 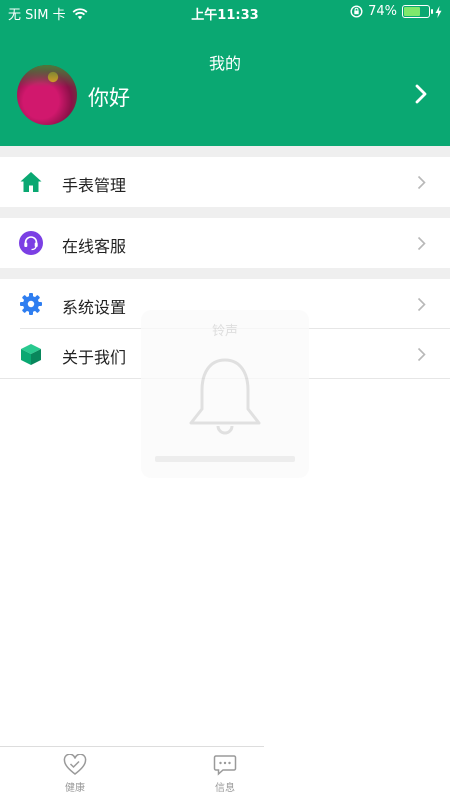 I want to click on home-icon, so click(x=31, y=182).